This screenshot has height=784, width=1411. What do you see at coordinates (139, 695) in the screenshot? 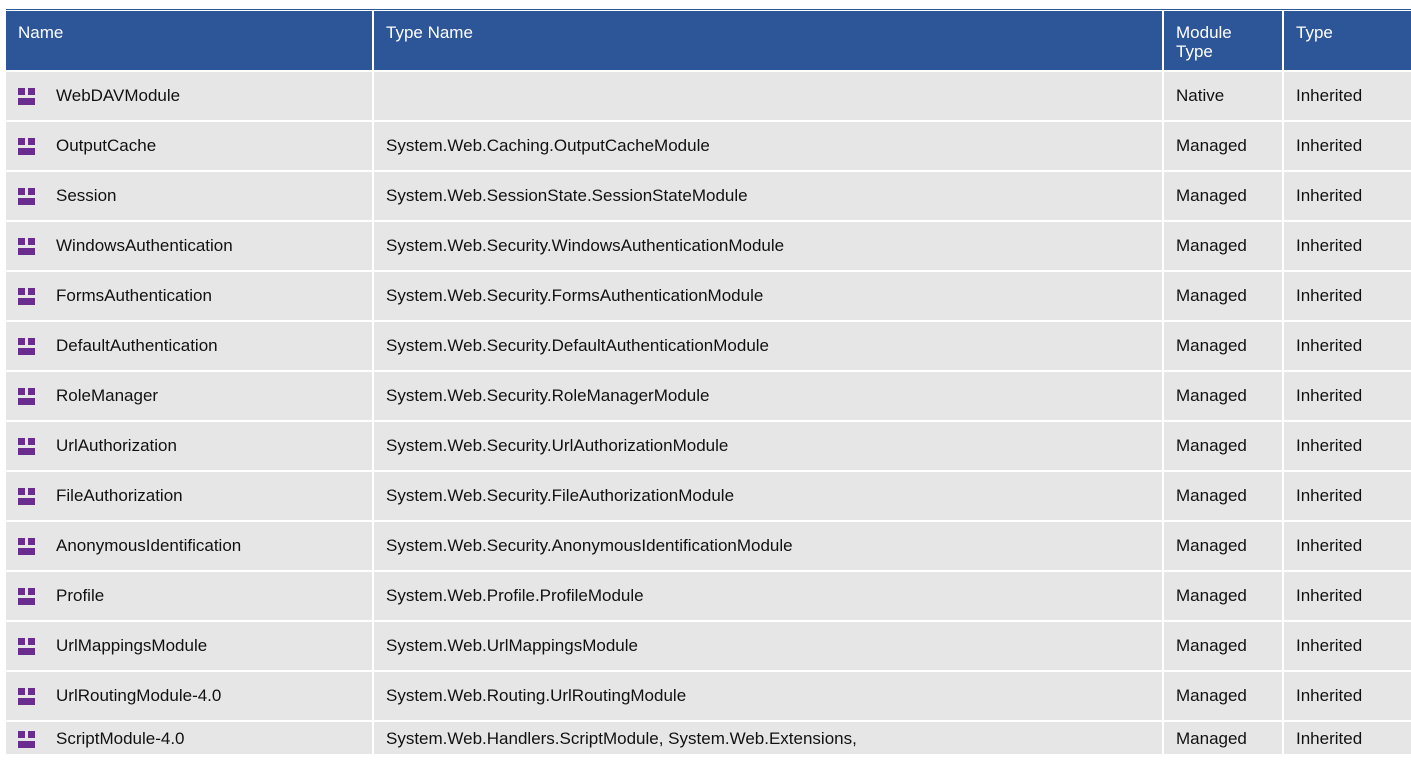
I see `module-name: UrlRoutingModule-4.0` at bounding box center [139, 695].